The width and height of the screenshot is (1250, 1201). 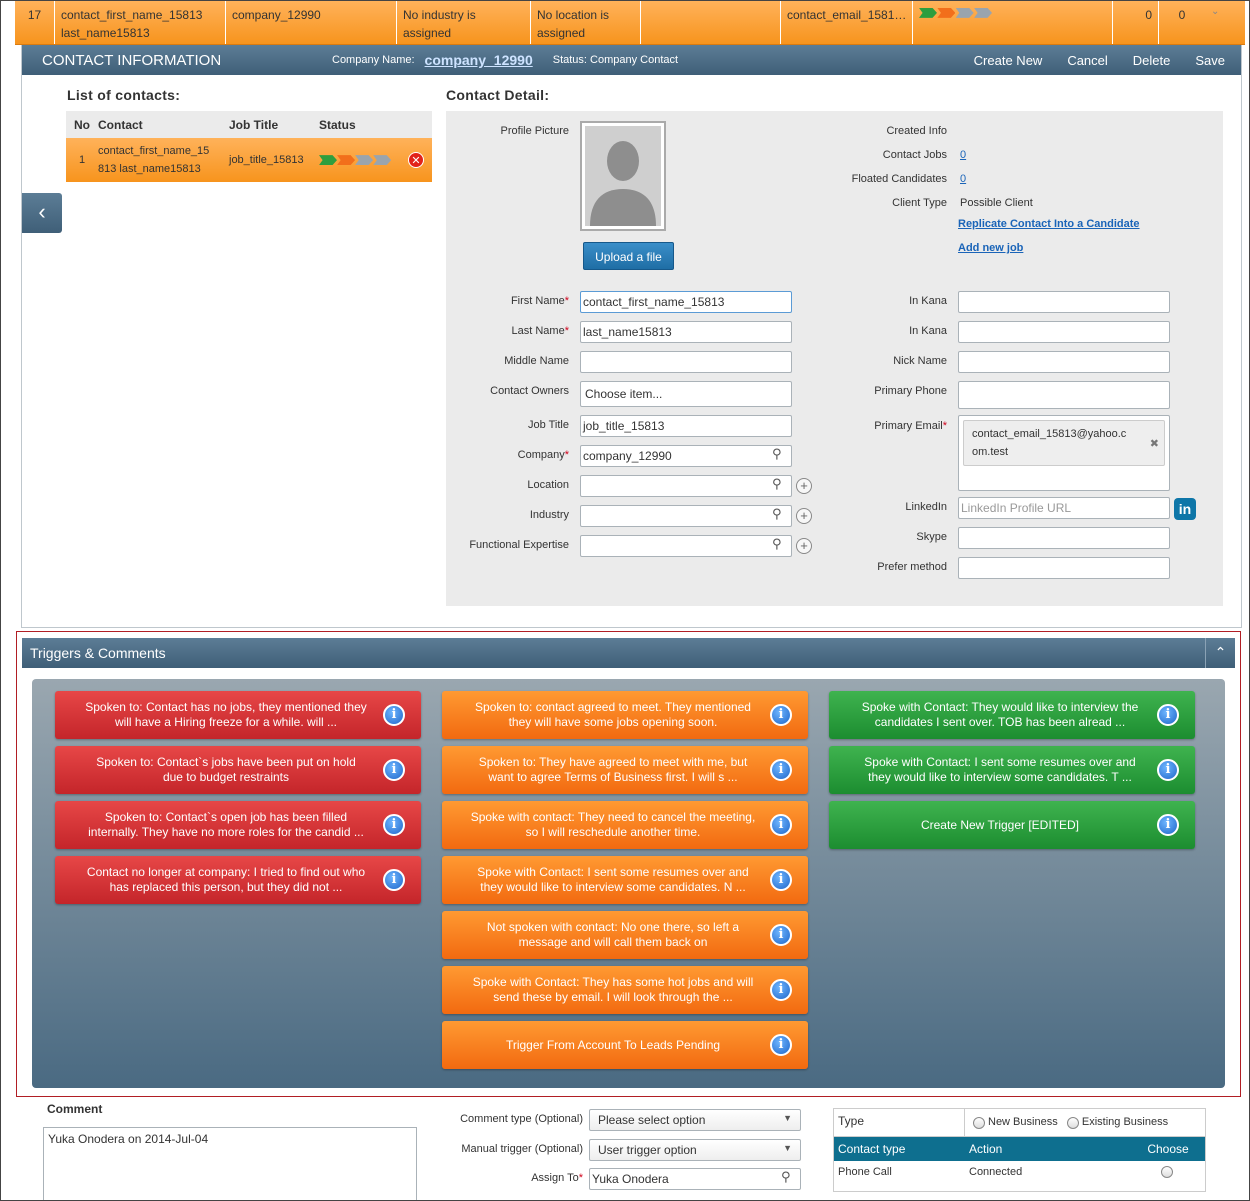 I want to click on profile-picture, so click(x=623, y=176).